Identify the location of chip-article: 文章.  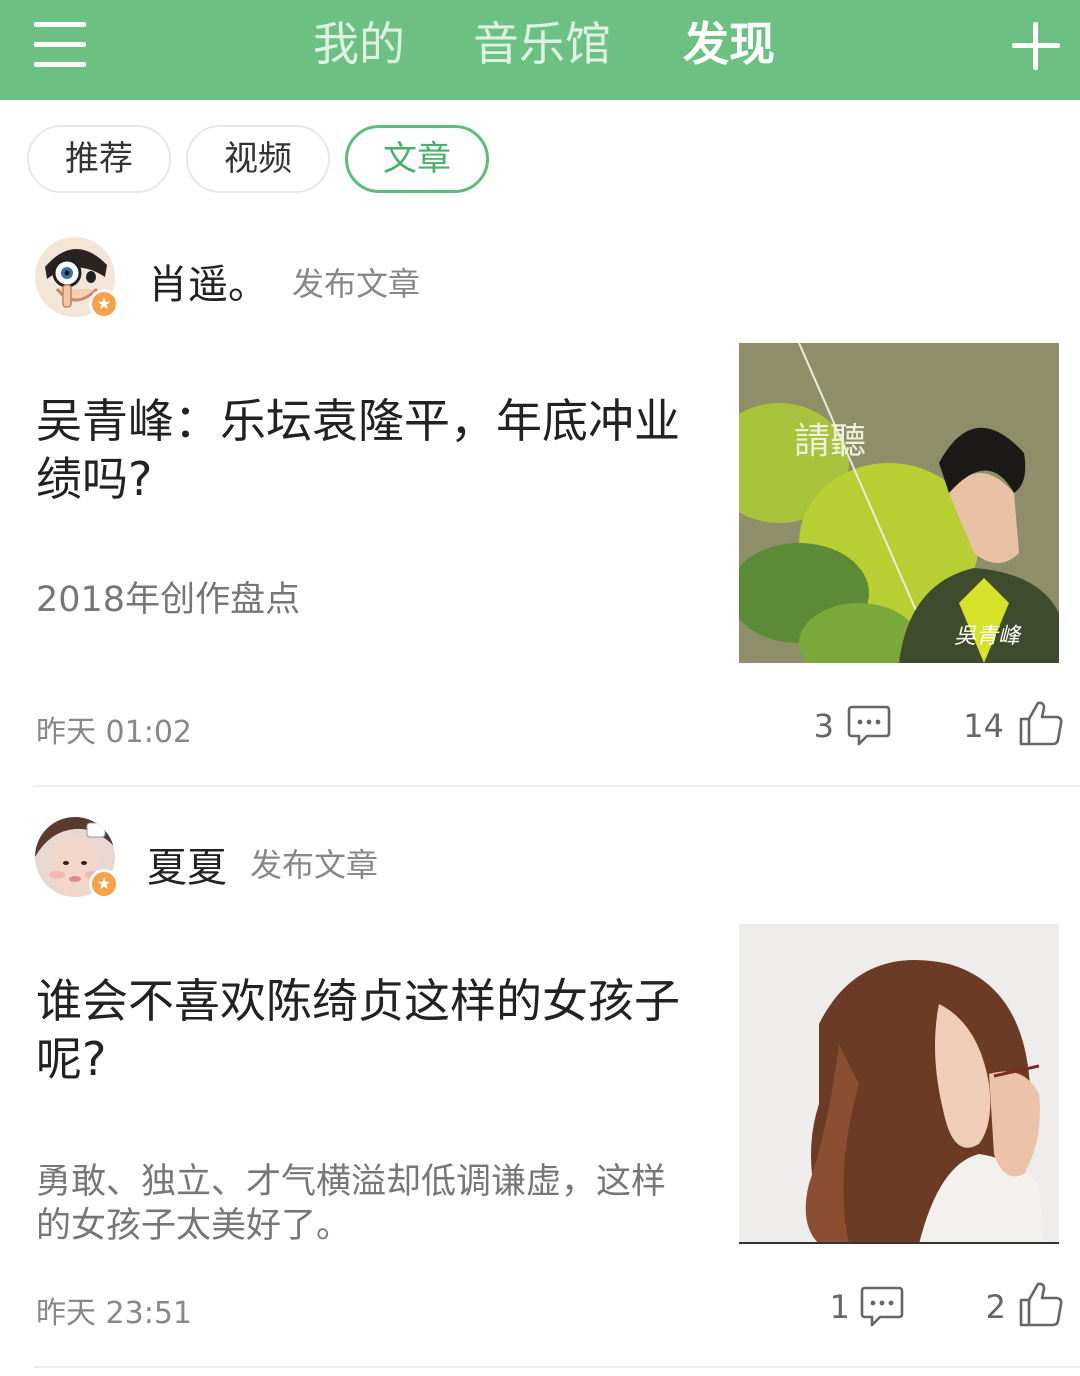
(417, 159).